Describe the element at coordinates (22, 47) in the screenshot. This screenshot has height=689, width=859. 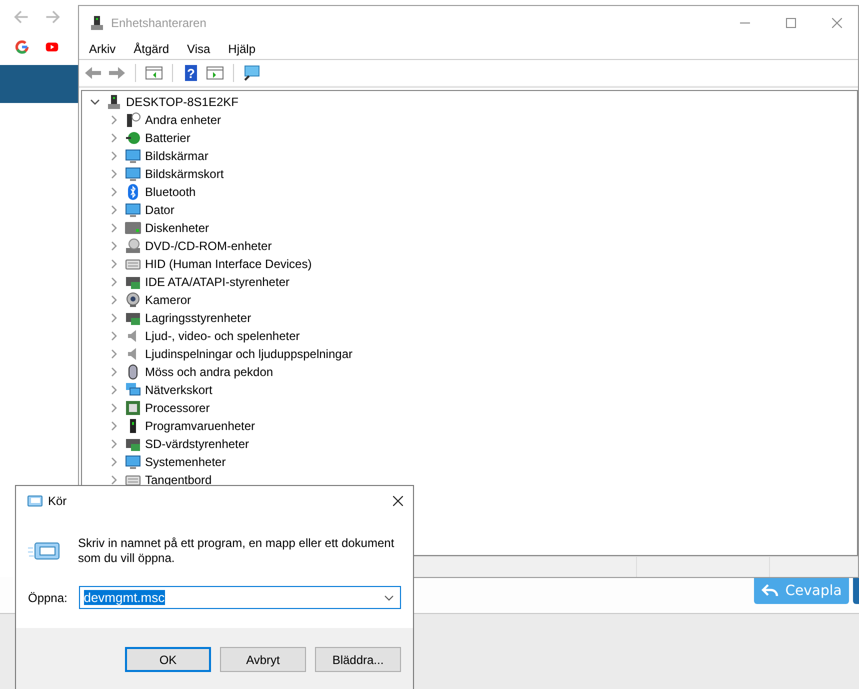
I see `google-icon` at that location.